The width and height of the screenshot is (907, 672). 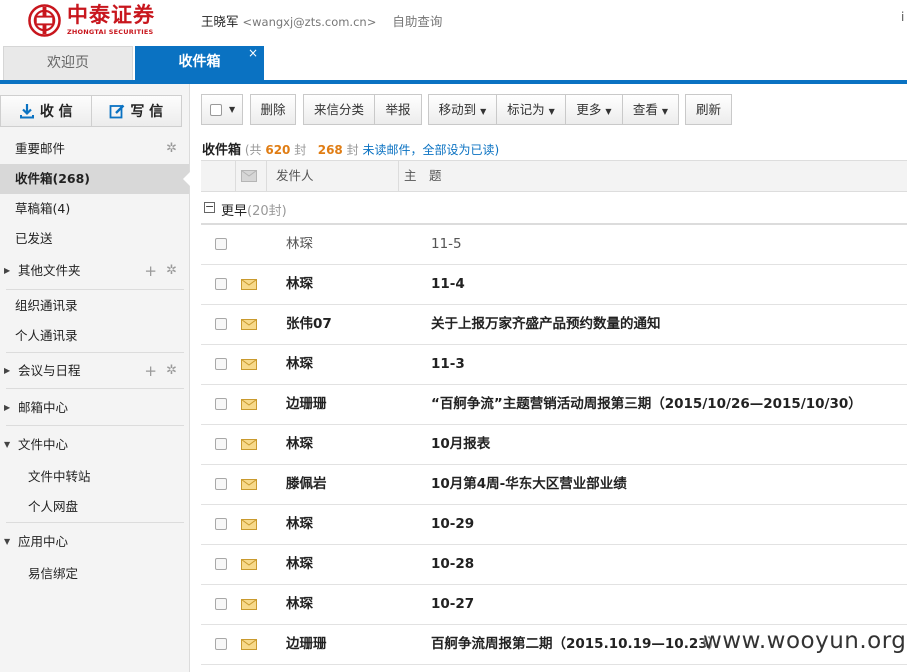 I want to click on sidebar-item-label: 会议与日程, so click(x=49, y=370).